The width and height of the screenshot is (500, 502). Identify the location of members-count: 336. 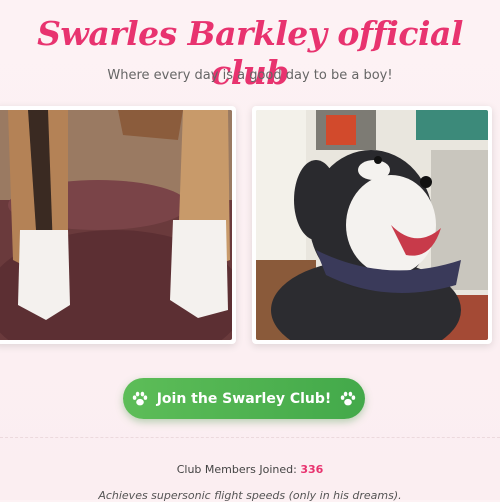
(312, 469).